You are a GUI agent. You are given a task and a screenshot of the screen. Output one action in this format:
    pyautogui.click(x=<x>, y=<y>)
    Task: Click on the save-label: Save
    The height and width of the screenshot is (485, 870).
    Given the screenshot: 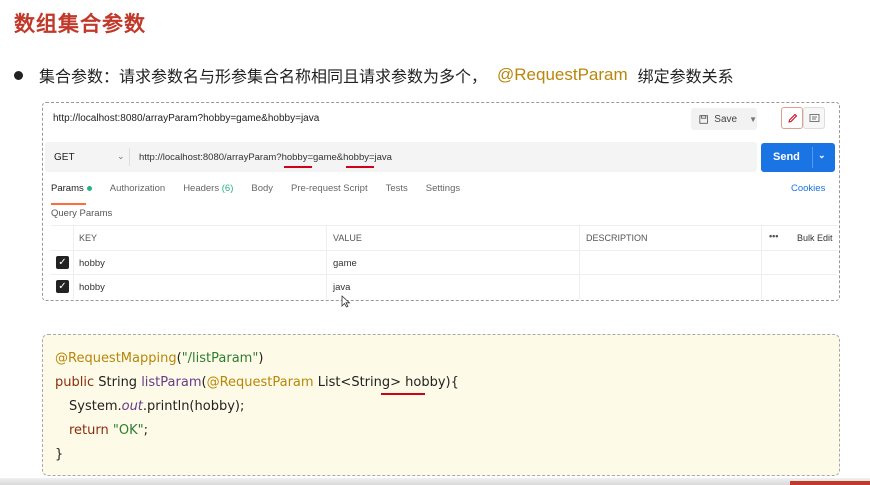 What is the action you would take?
    pyautogui.click(x=726, y=119)
    